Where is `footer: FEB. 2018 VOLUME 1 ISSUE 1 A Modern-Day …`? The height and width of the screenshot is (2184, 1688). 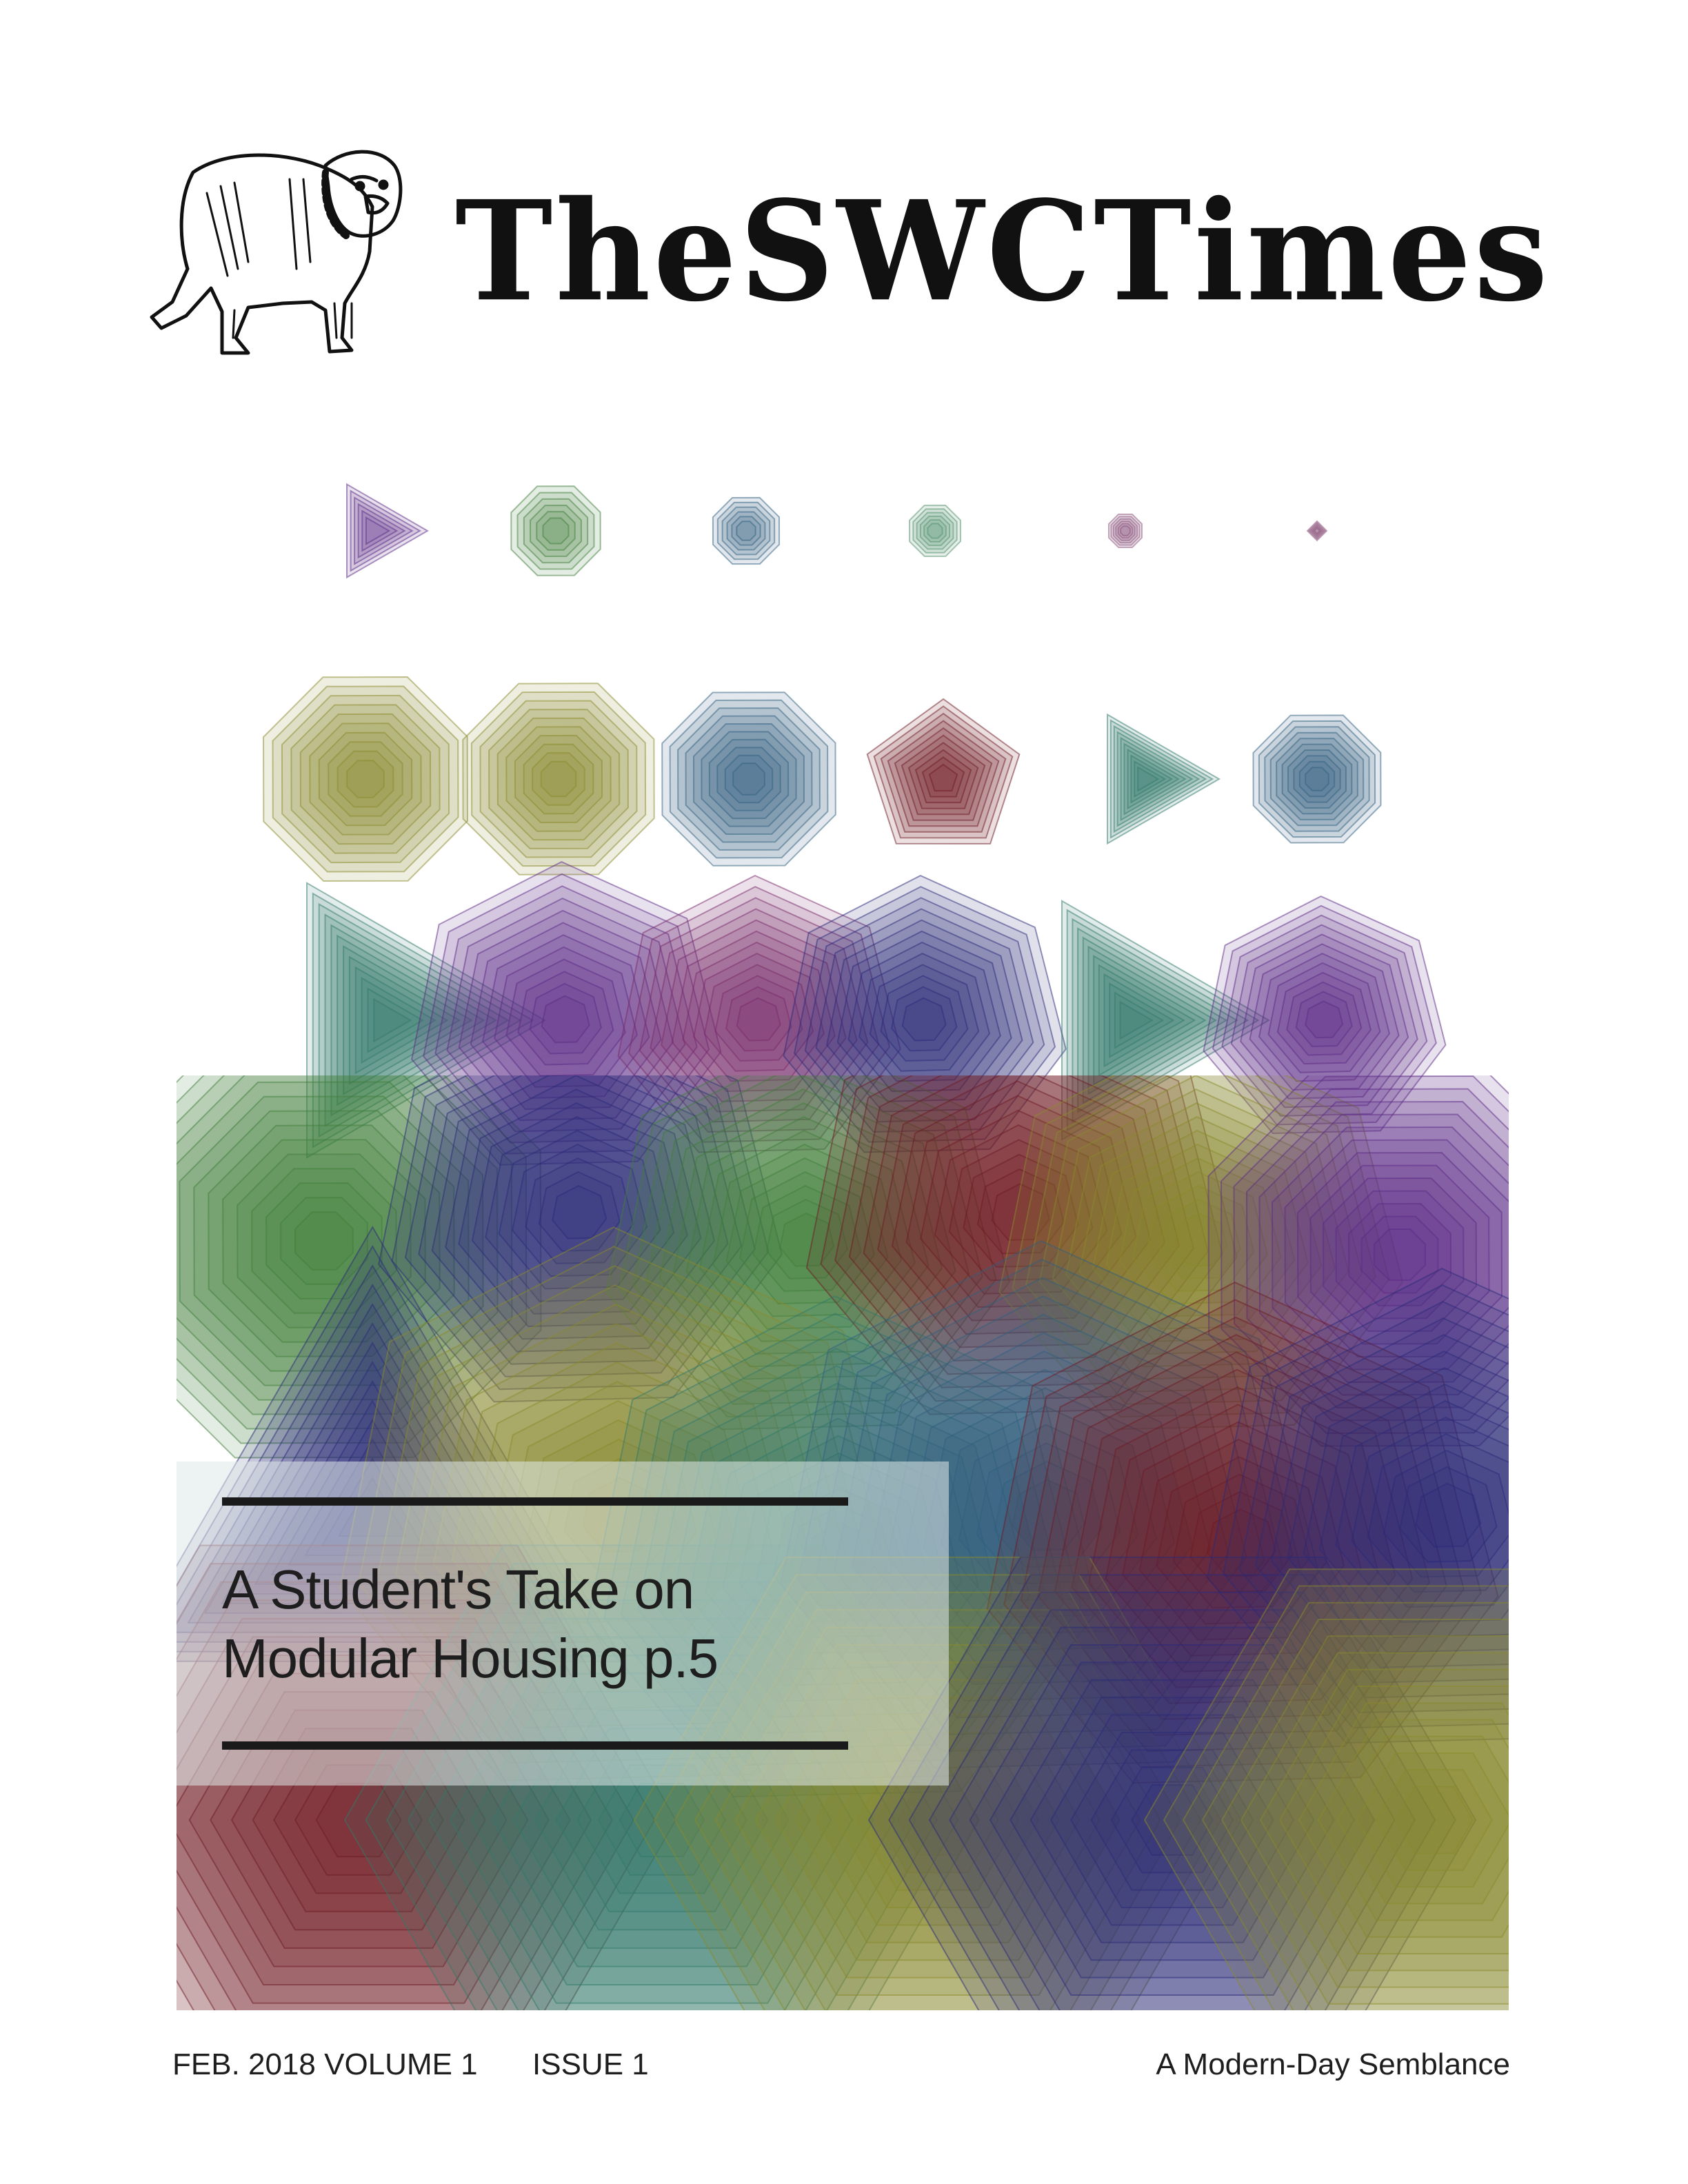 footer: FEB. 2018 VOLUME 1 ISSUE 1 A Modern-Day … is located at coordinates (841, 2065).